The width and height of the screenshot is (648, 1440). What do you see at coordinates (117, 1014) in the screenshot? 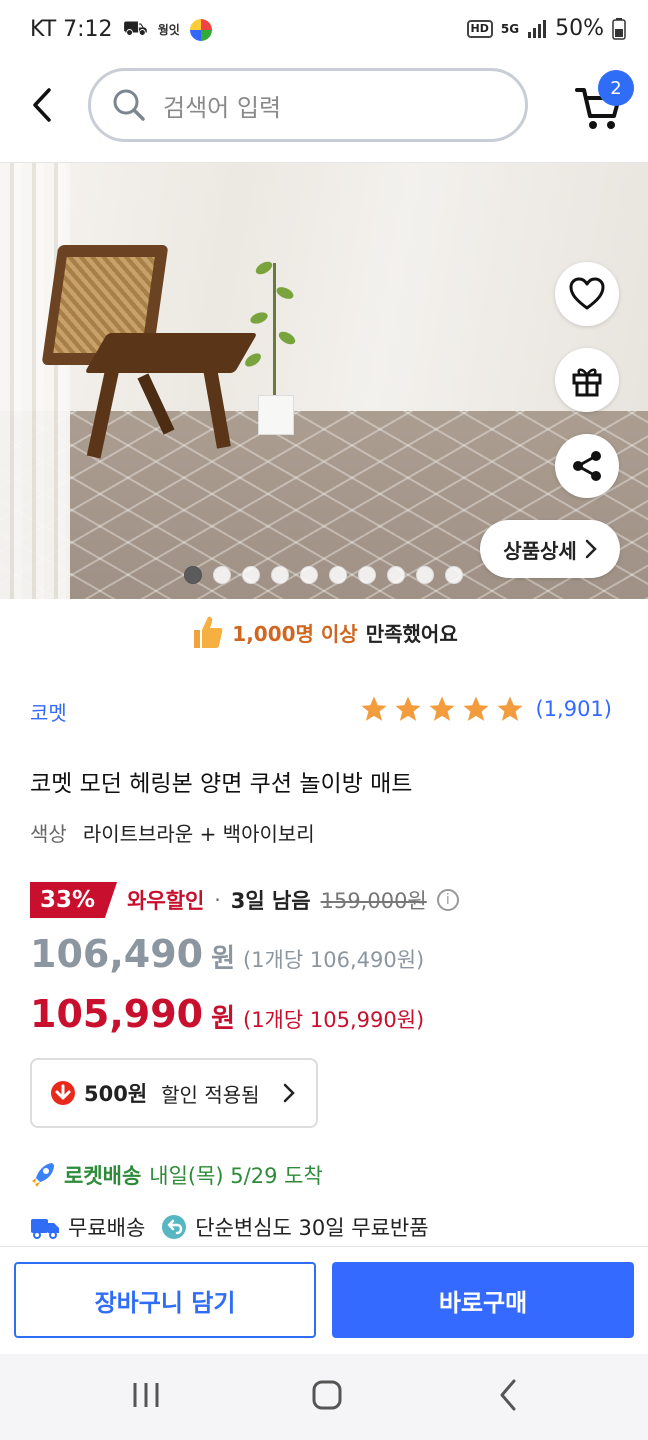
I see `sale-price-value: 105,990` at bounding box center [117, 1014].